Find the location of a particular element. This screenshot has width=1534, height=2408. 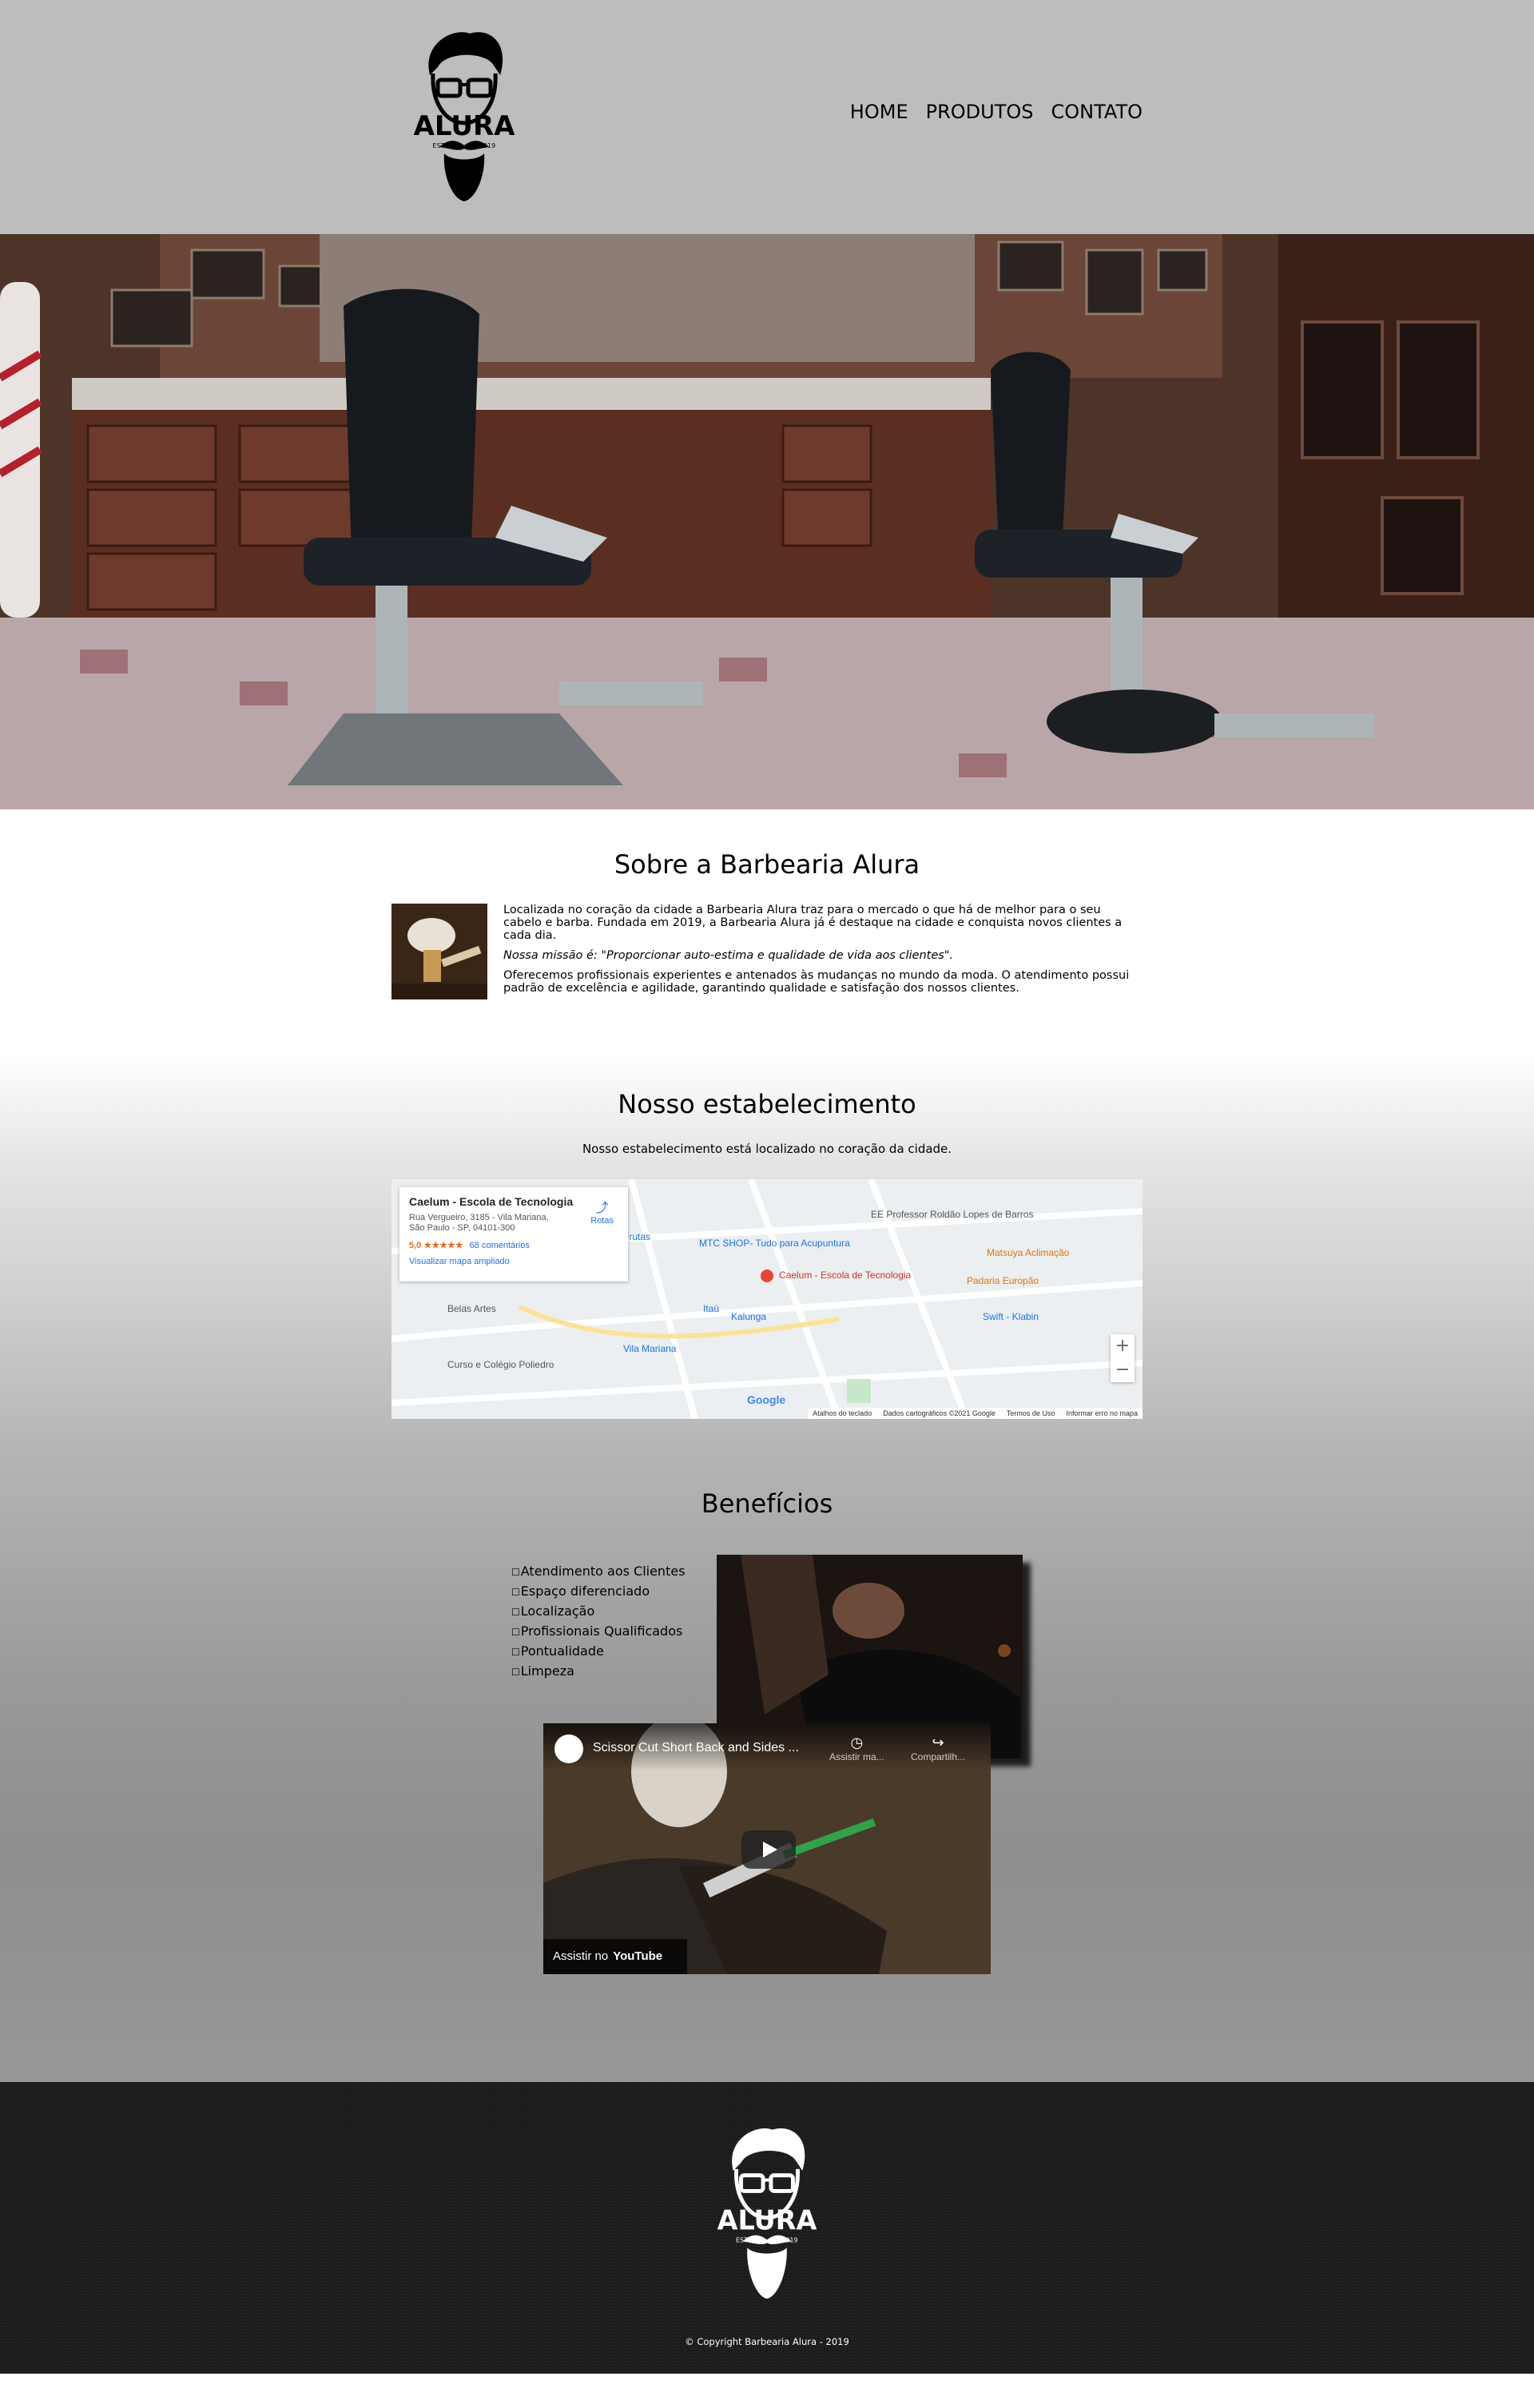

map-directions-button: ⤴ Rotas is located at coordinates (602, 1212).